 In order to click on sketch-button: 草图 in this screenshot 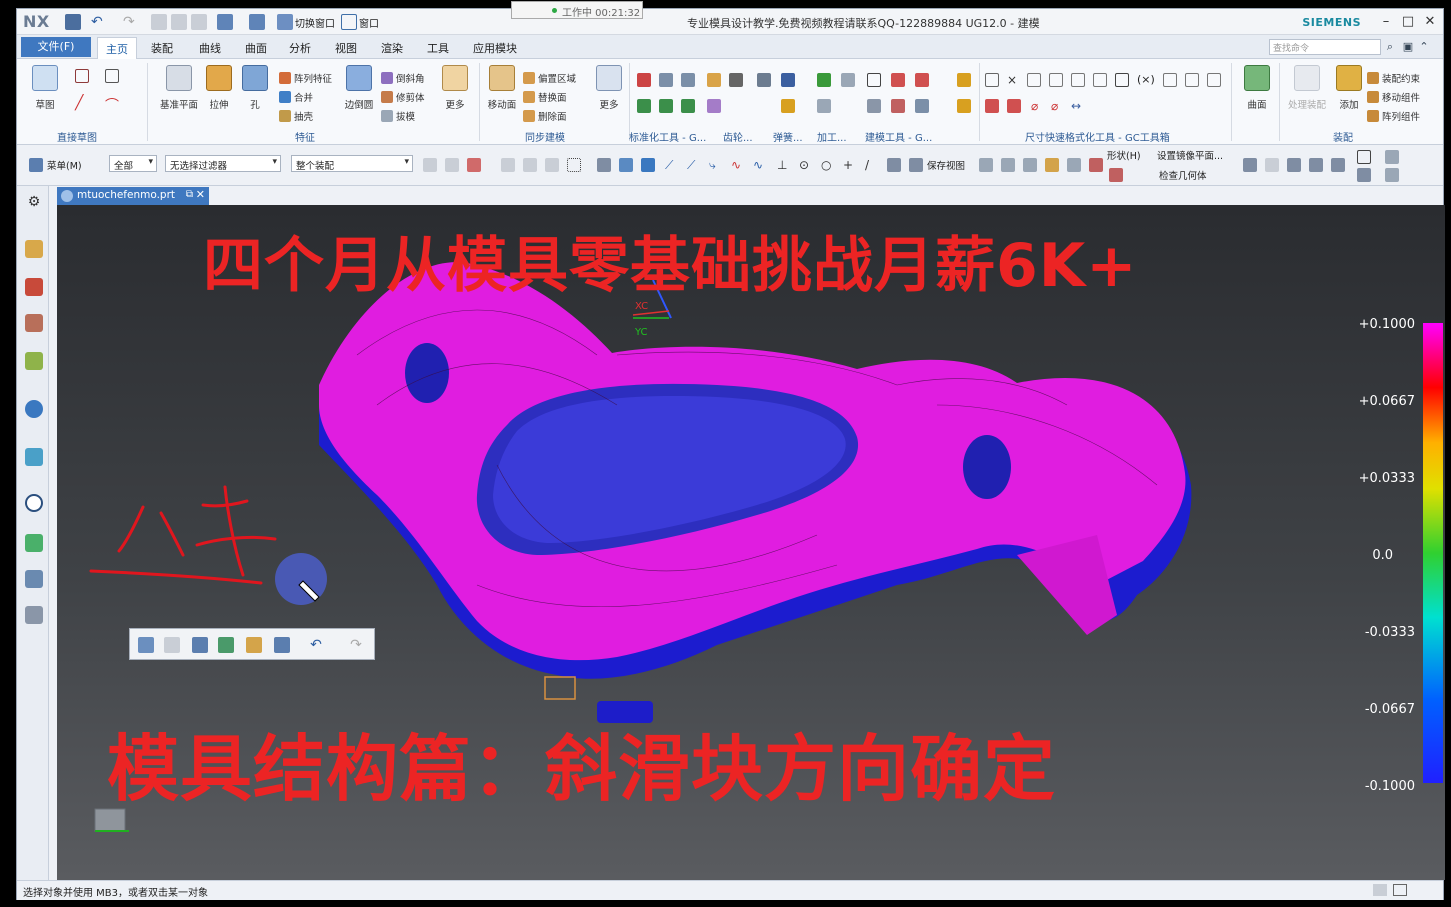, I will do `click(45, 93)`.